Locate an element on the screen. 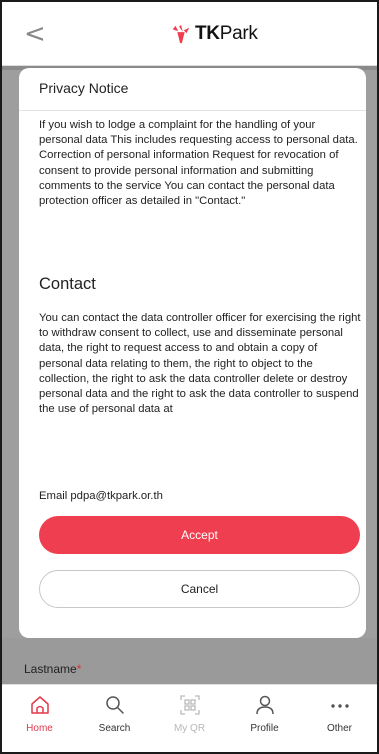  tab-other-label: Other is located at coordinates (339, 728).